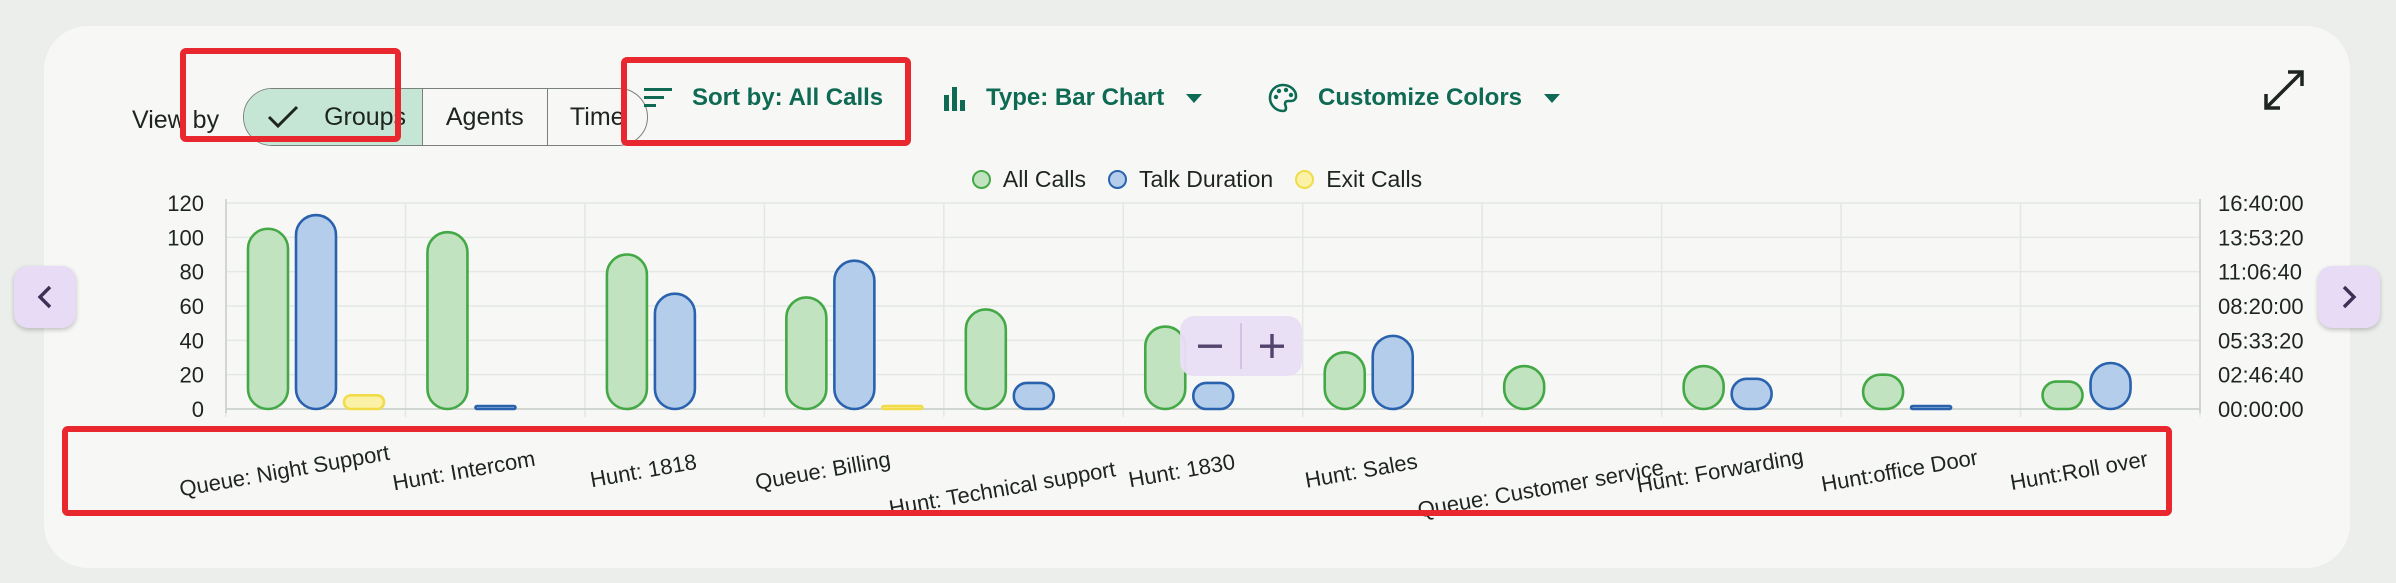 The width and height of the screenshot is (2396, 583). Describe the element at coordinates (2261, 203) in the screenshot. I see `y-tick-label-right: 16:40:00` at that location.